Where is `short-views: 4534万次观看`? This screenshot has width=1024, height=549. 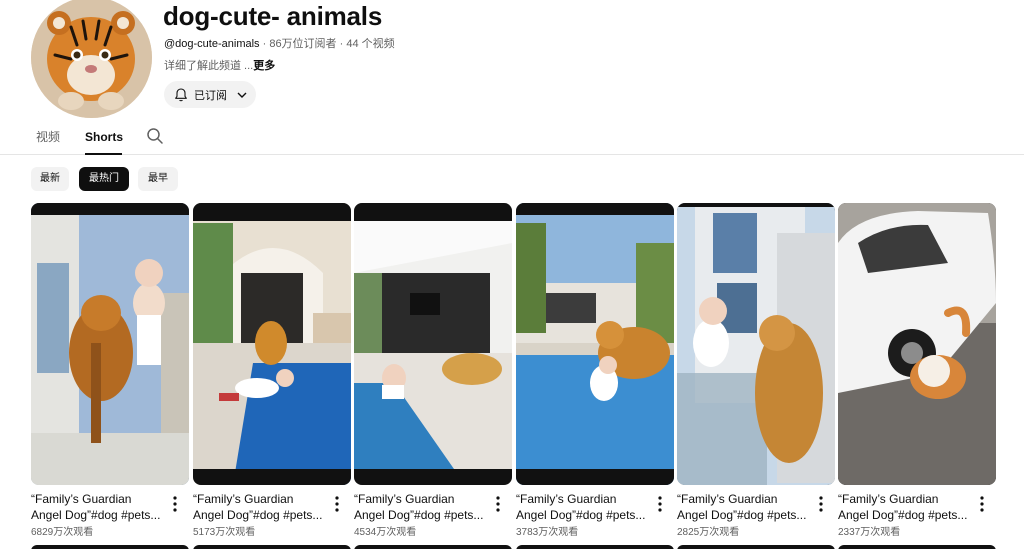 short-views: 4534万次观看 is located at coordinates (385, 532).